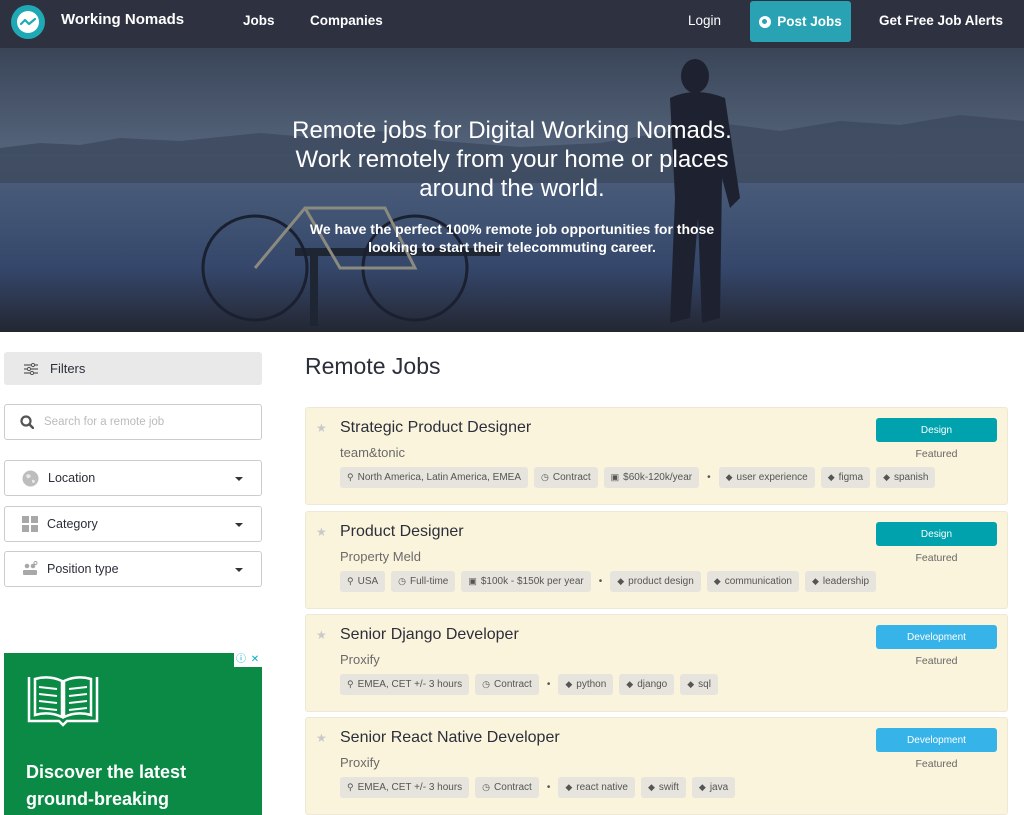  Describe the element at coordinates (658, 477) in the screenshot. I see `chip-label: $60k-120k/year` at that location.